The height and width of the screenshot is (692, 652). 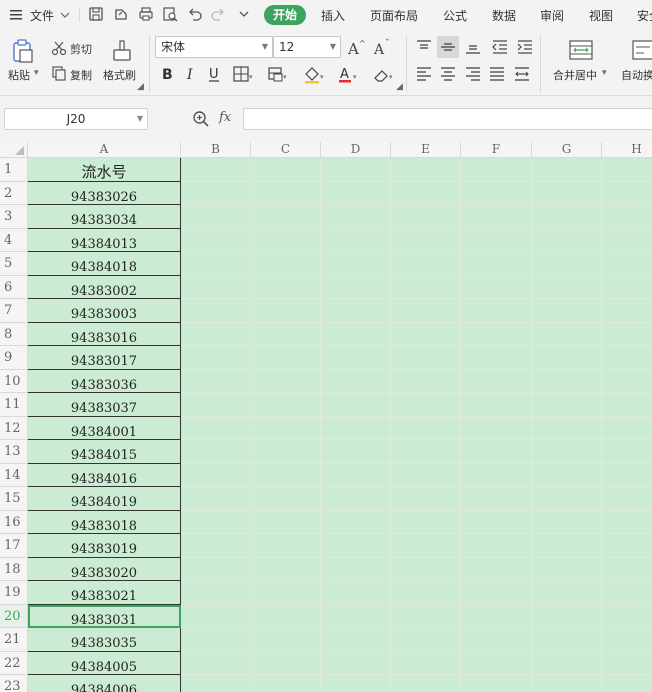 What do you see at coordinates (394, 15) in the screenshot?
I see `tab-page-layout: 页面布局` at bounding box center [394, 15].